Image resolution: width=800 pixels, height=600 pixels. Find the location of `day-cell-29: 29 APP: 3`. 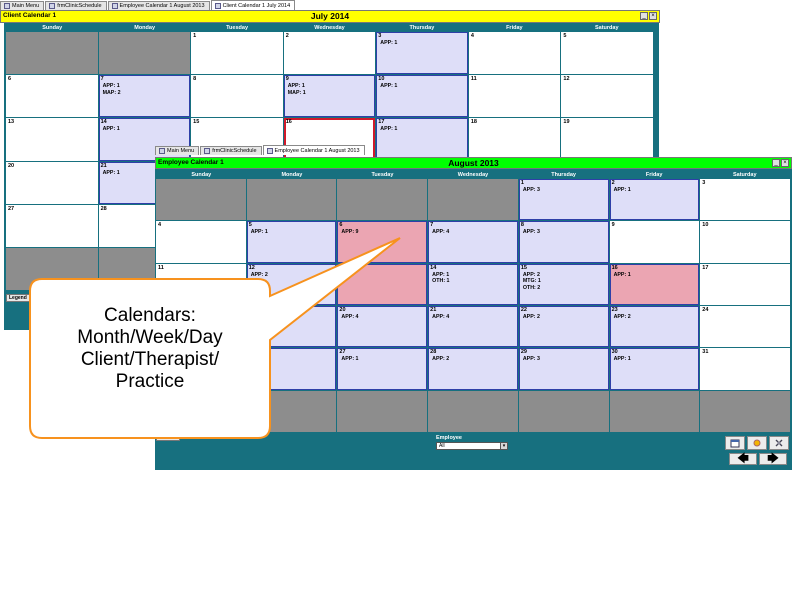

day-cell-29: 29 APP: 3 is located at coordinates (563, 369).